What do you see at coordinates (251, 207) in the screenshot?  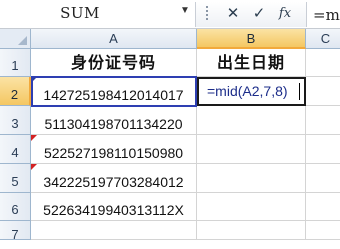 I see `cell-b6` at bounding box center [251, 207].